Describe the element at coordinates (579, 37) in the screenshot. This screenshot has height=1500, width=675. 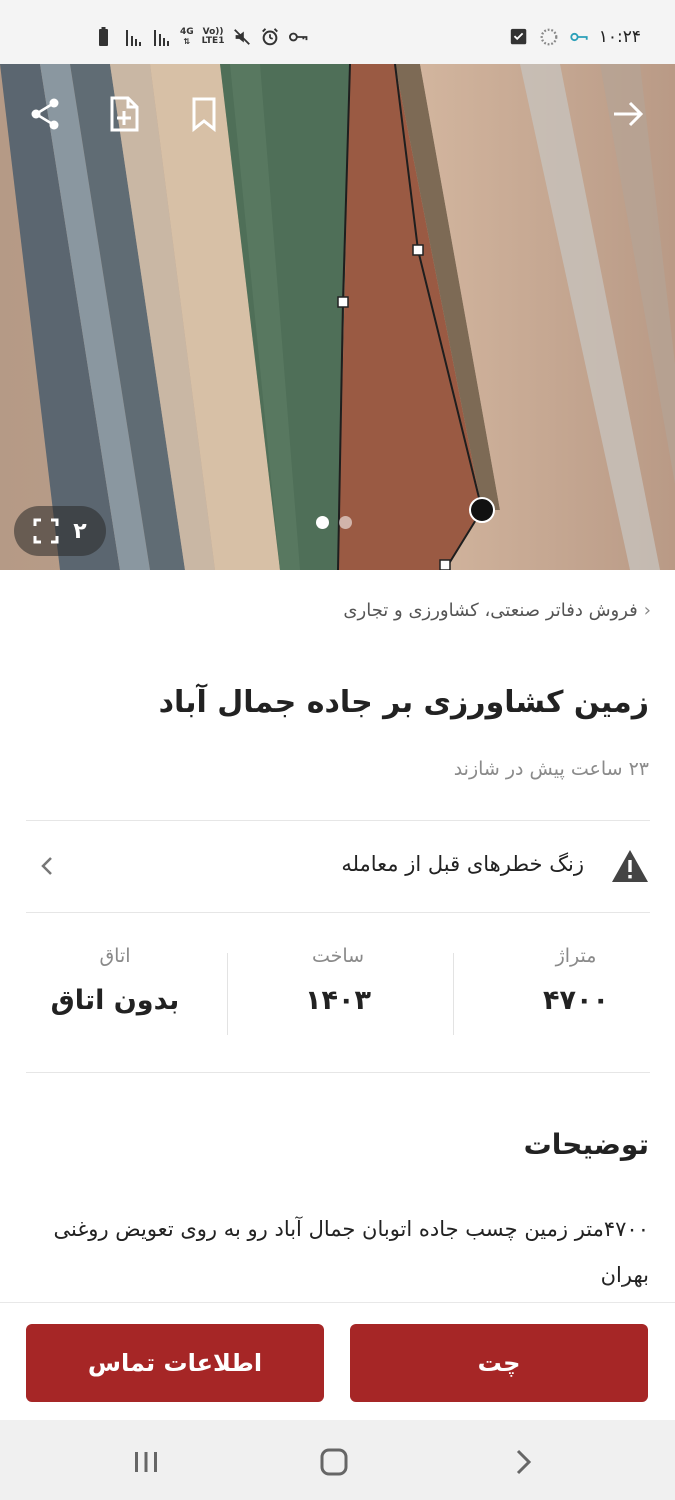
I see `key-icon` at that location.